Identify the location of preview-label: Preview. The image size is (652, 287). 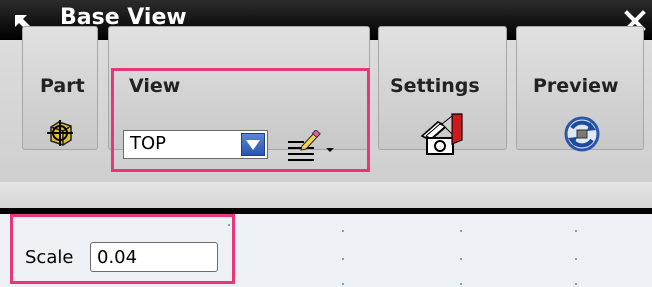
(576, 86).